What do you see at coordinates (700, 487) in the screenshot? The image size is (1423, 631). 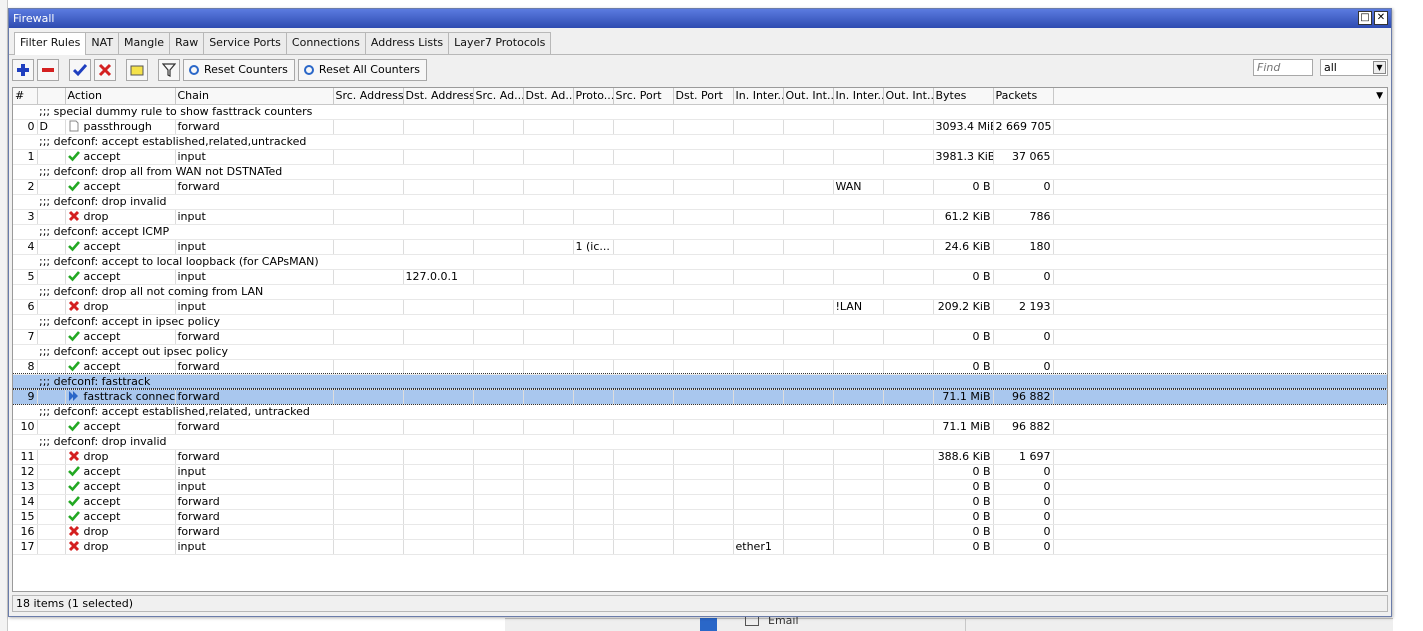 I see `rule-row: 13 accept input 0 B0` at bounding box center [700, 487].